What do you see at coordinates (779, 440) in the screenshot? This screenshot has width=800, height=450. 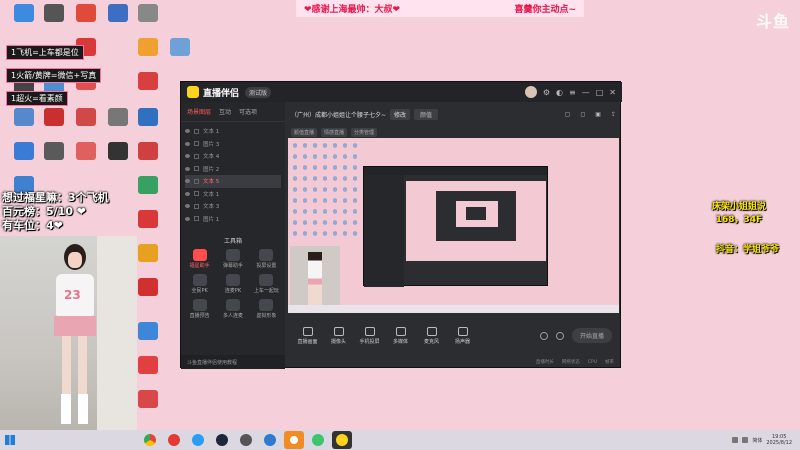 I see `clock: 19:05 2025/8/12` at bounding box center [779, 440].